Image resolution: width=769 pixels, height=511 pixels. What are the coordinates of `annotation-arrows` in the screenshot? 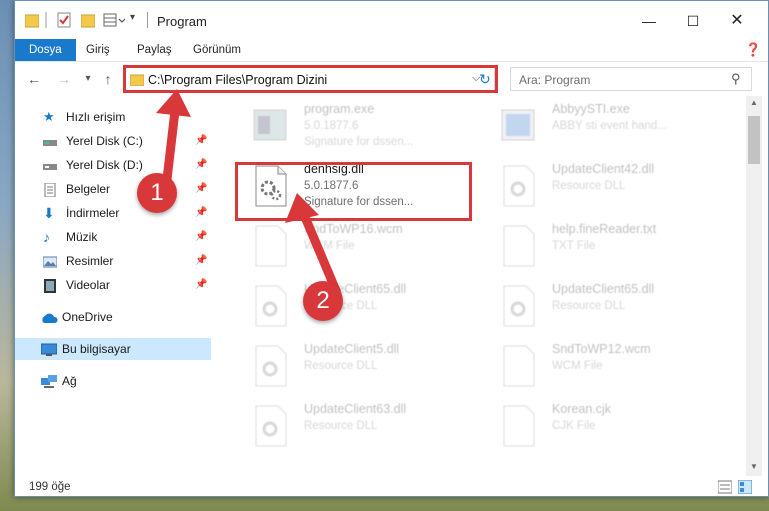 It's located at (249, 192).